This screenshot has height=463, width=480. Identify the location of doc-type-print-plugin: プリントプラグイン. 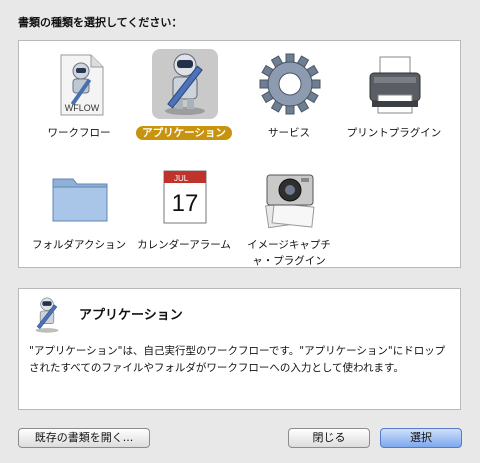
(394, 102).